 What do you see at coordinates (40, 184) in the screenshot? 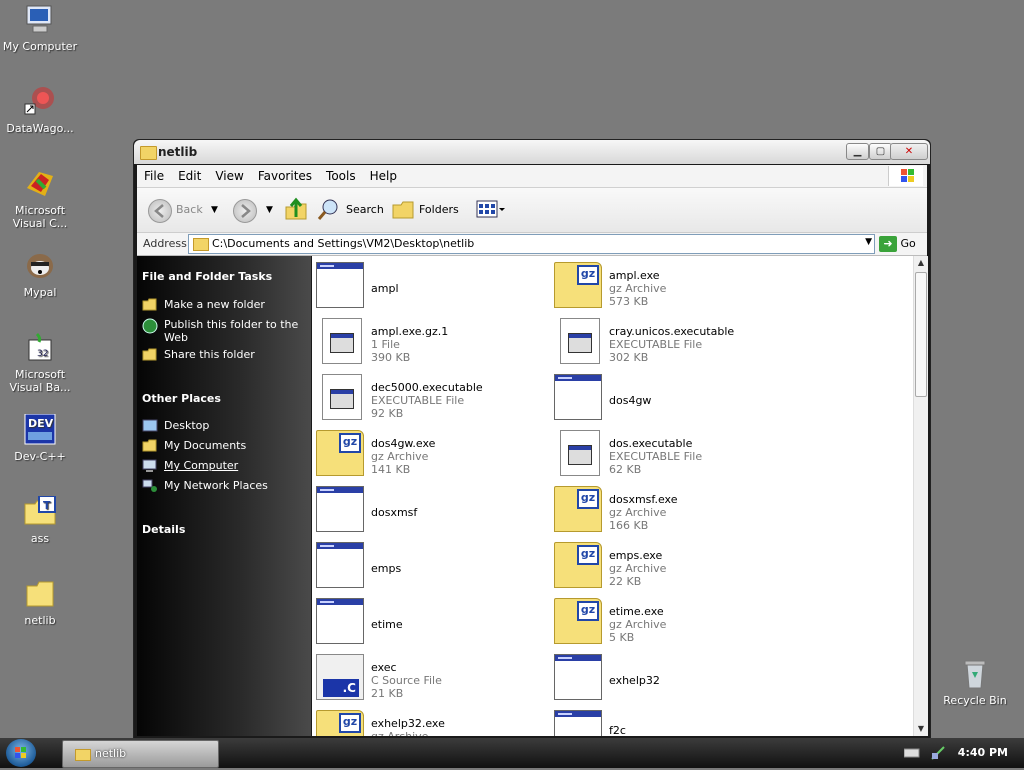
I see `visual-c-icon` at bounding box center [40, 184].